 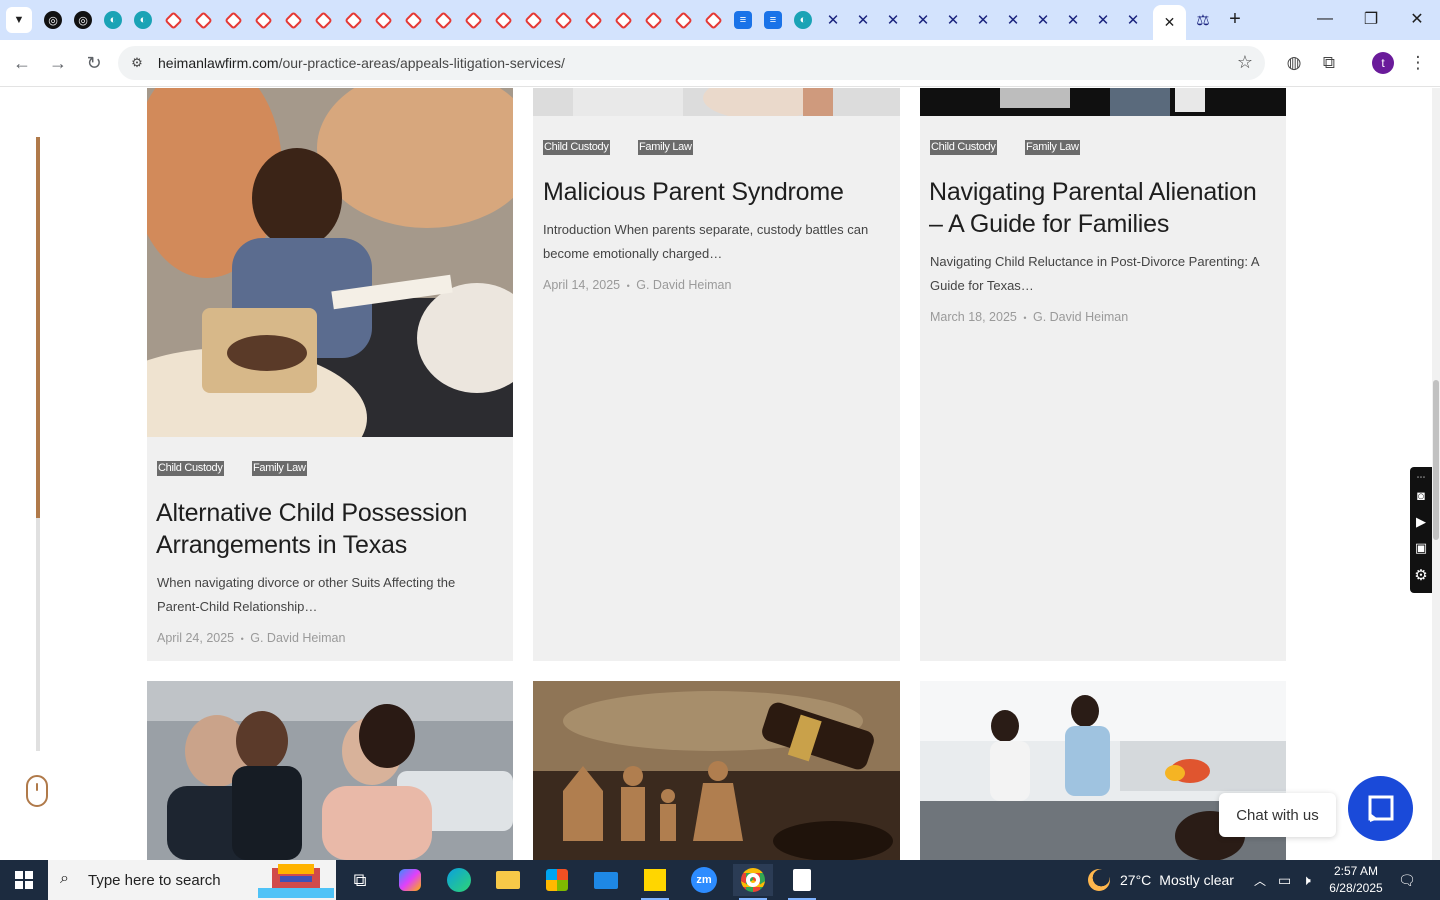 I want to click on puzzle-icon: ⧉, so click(x=1329, y=63).